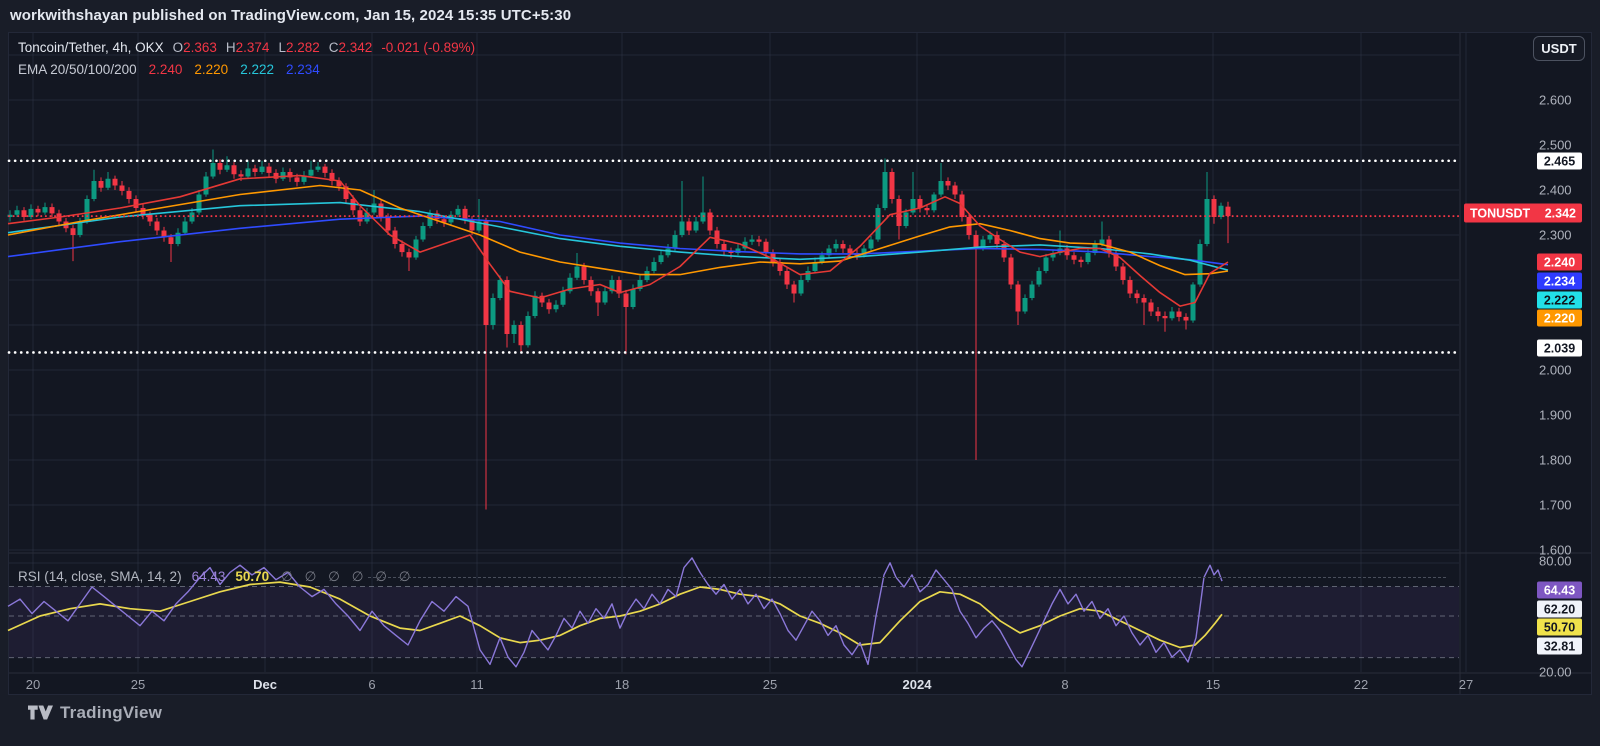  What do you see at coordinates (1559, 161) in the screenshot?
I see `axis-price-chip: 2.465` at bounding box center [1559, 161].